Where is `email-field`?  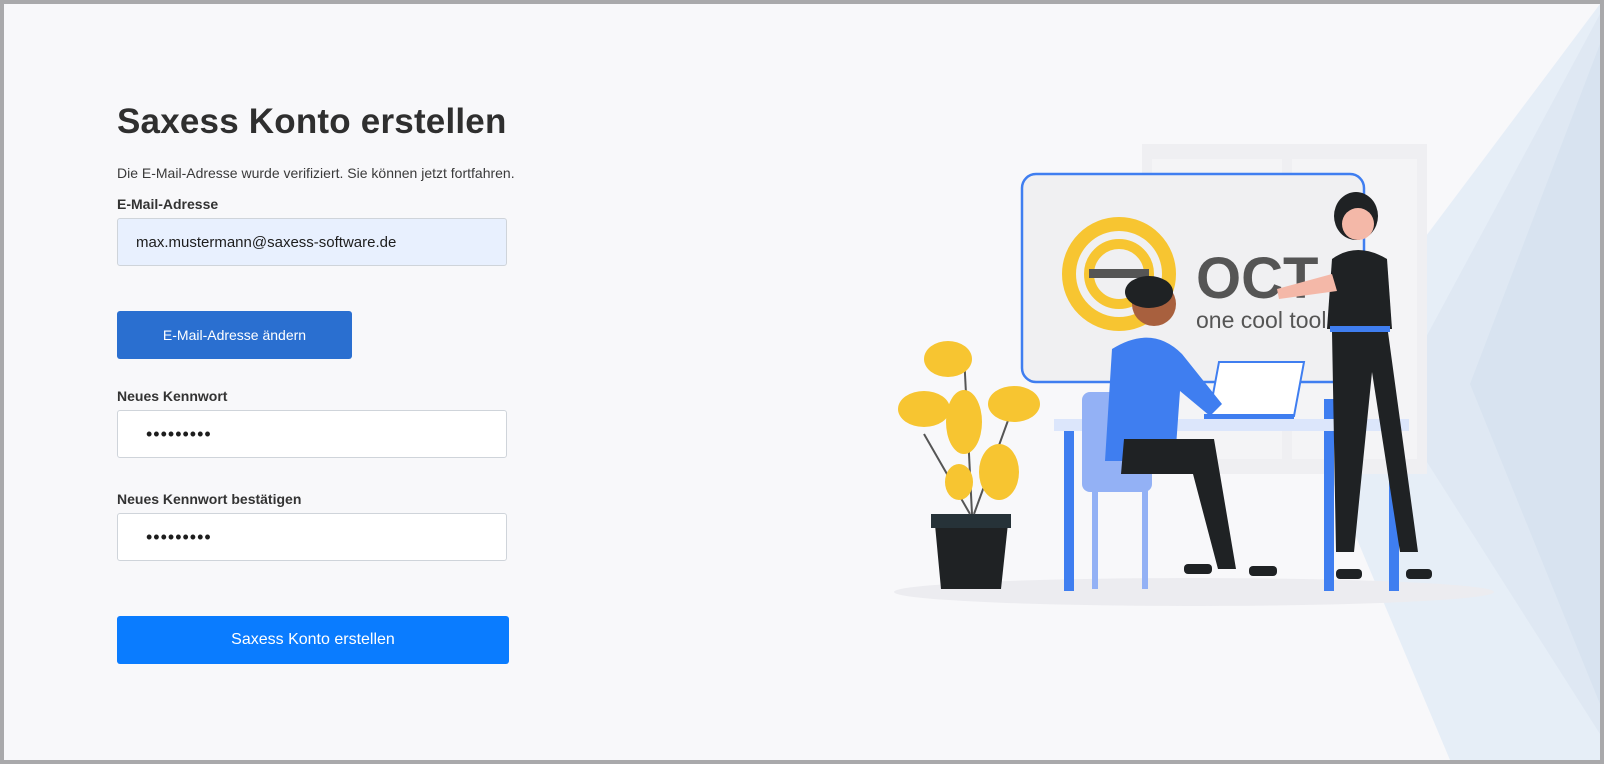 email-field is located at coordinates (312, 242).